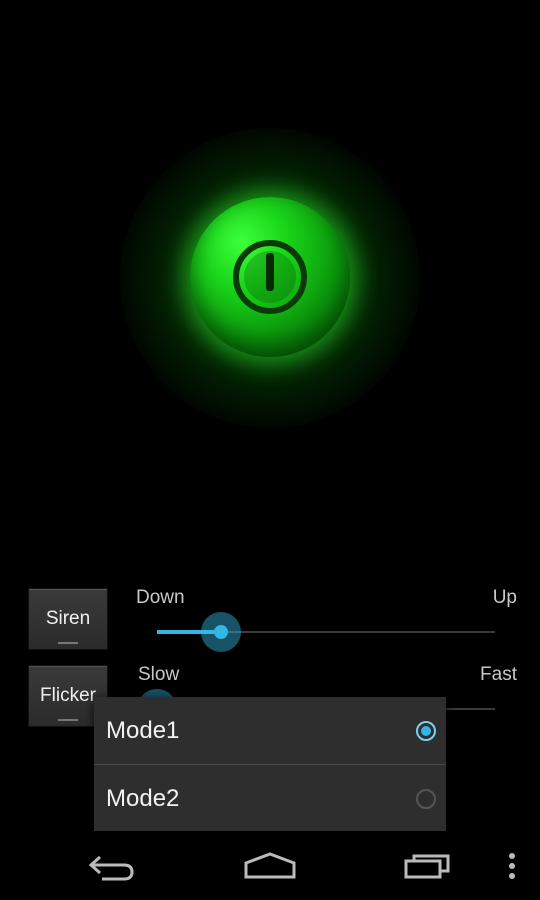 Image resolution: width=540 pixels, height=900 pixels. I want to click on power-button, so click(270, 277).